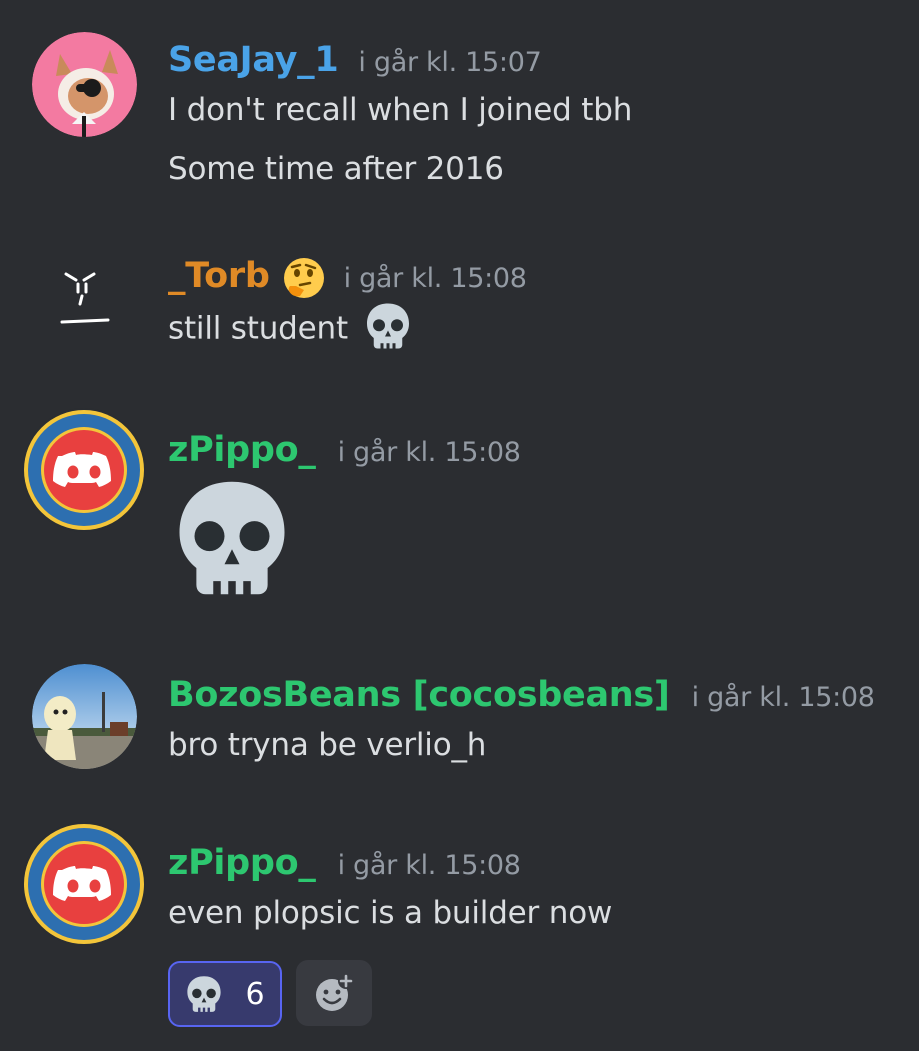  I want to click on avatar-seajay-image, so click(84, 84).